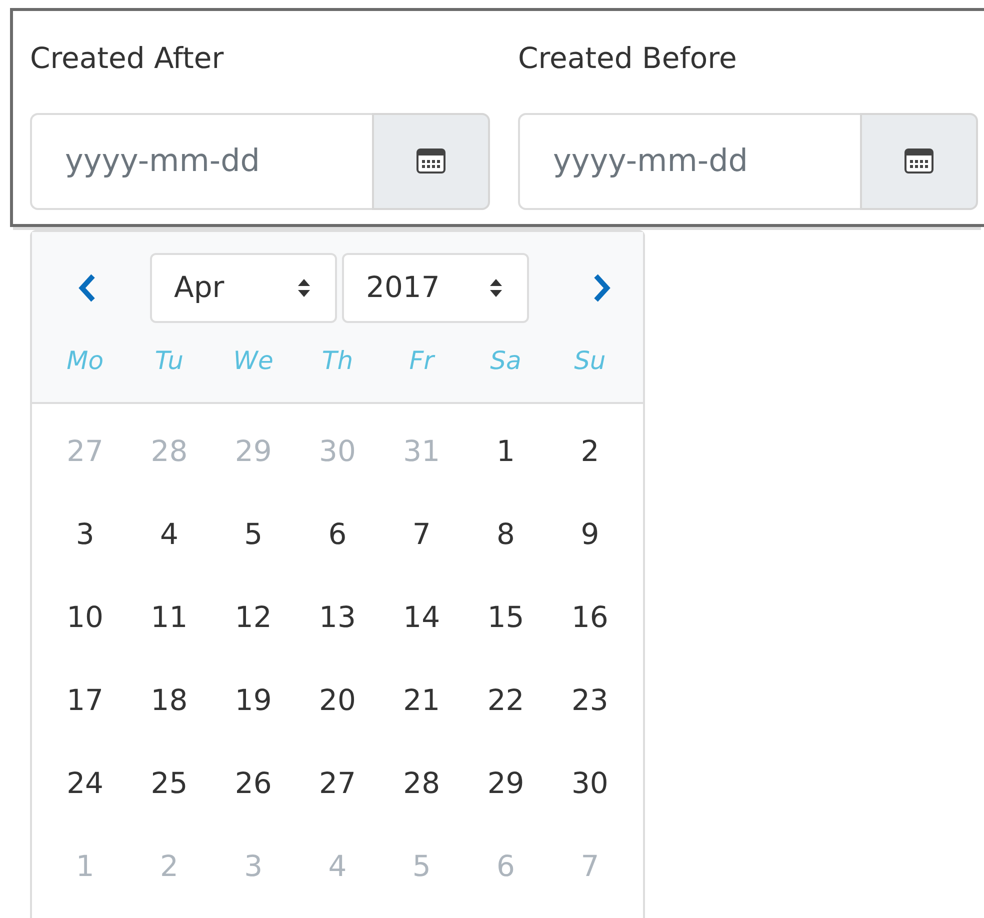 This screenshot has height=918, width=984. Describe the element at coordinates (169, 361) in the screenshot. I see `weekday-label: Tu` at that location.